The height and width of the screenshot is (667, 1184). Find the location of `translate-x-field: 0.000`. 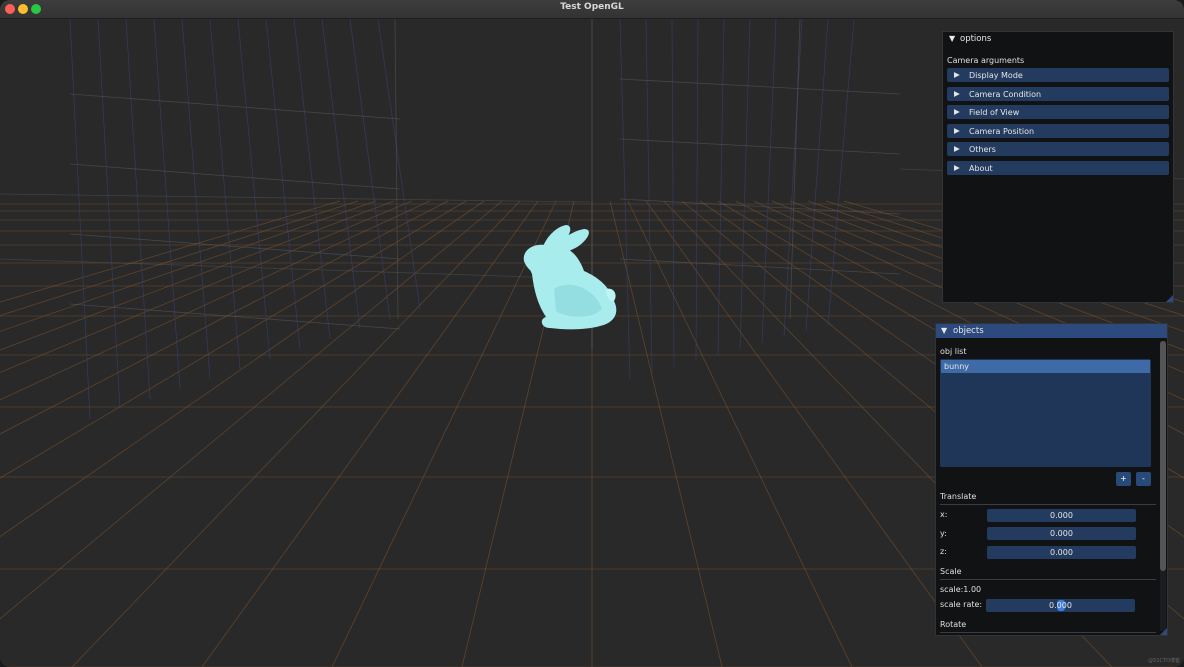

translate-x-field: 0.000 is located at coordinates (1061, 515).